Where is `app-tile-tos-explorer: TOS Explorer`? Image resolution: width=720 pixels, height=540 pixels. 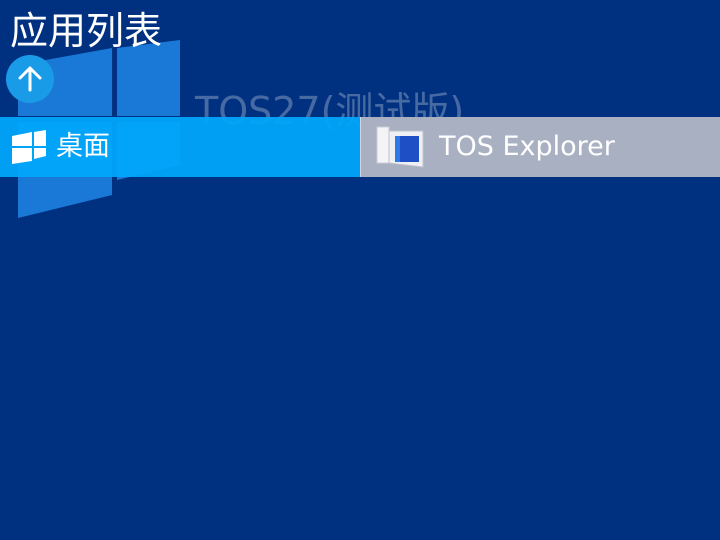 app-tile-tos-explorer: TOS Explorer is located at coordinates (540, 147).